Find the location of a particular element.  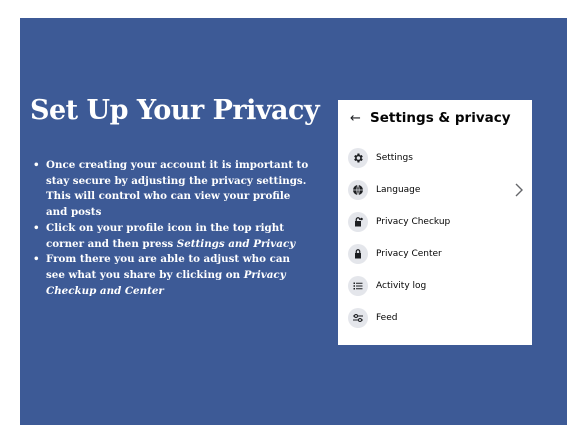

menu-item-privacy-checkup: Privacy Checkup is located at coordinates (436, 222).